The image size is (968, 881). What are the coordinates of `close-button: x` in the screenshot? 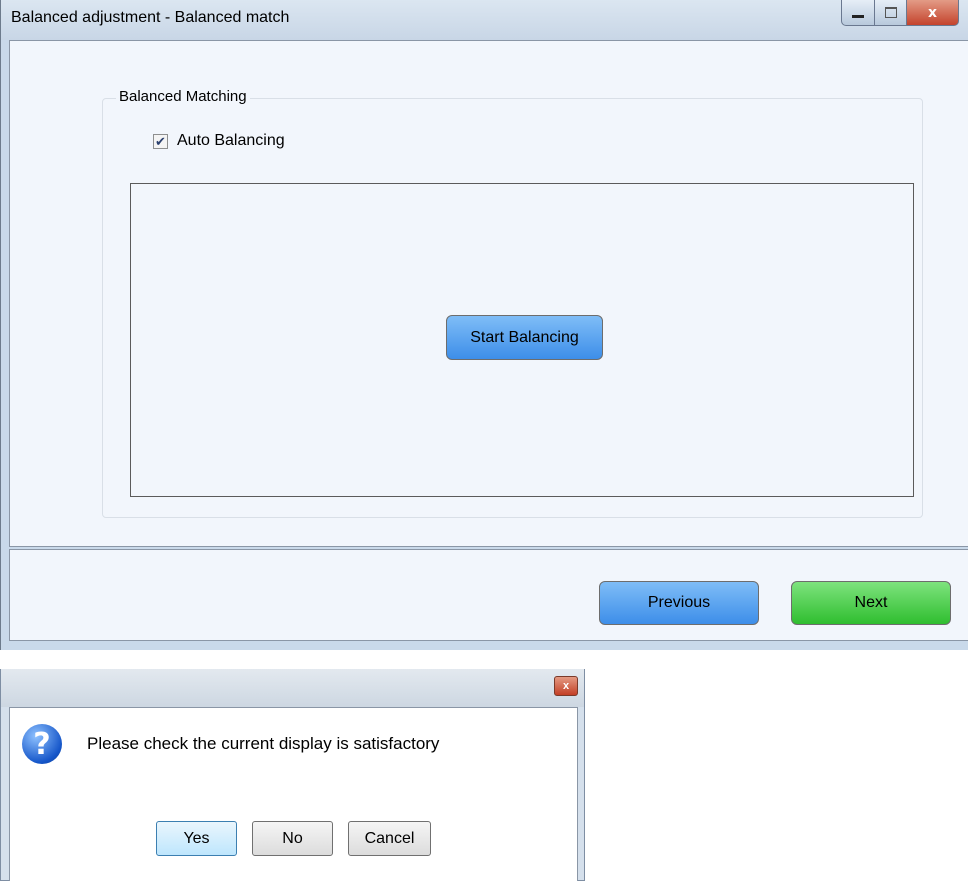 It's located at (933, 13).